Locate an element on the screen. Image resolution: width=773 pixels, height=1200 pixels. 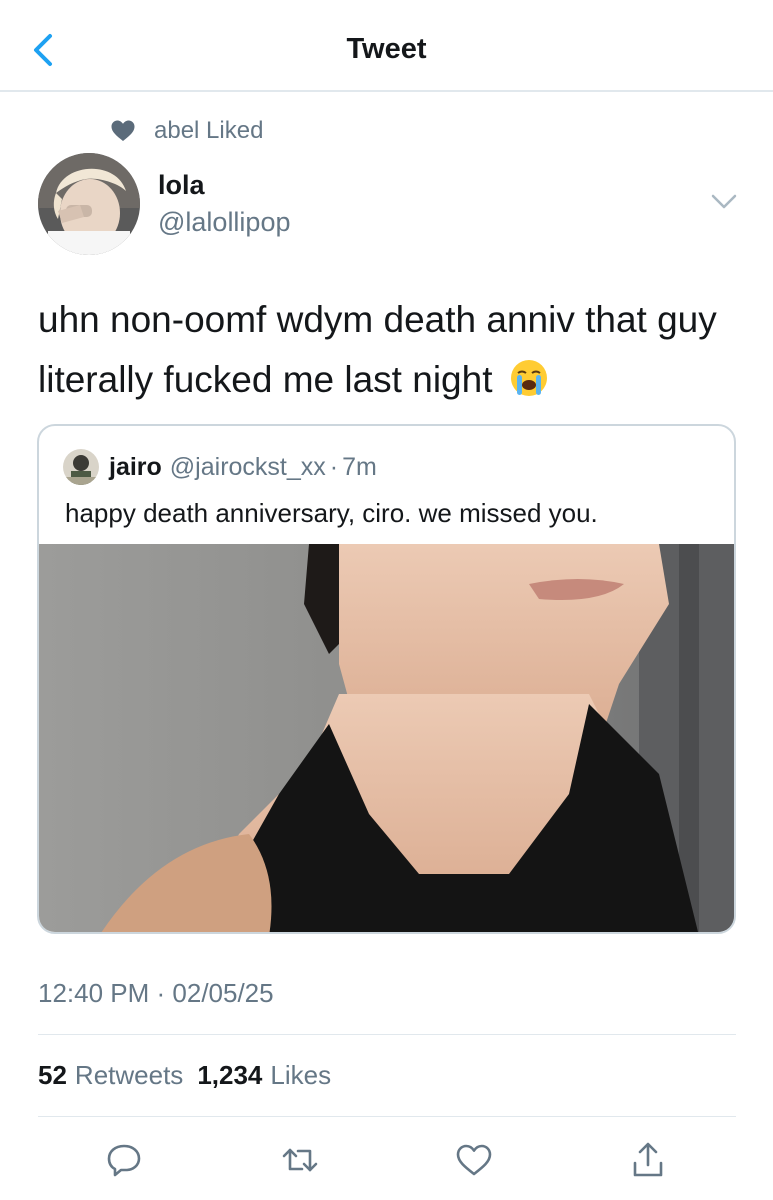
quoted-time: 7m is located at coordinates (359, 466).